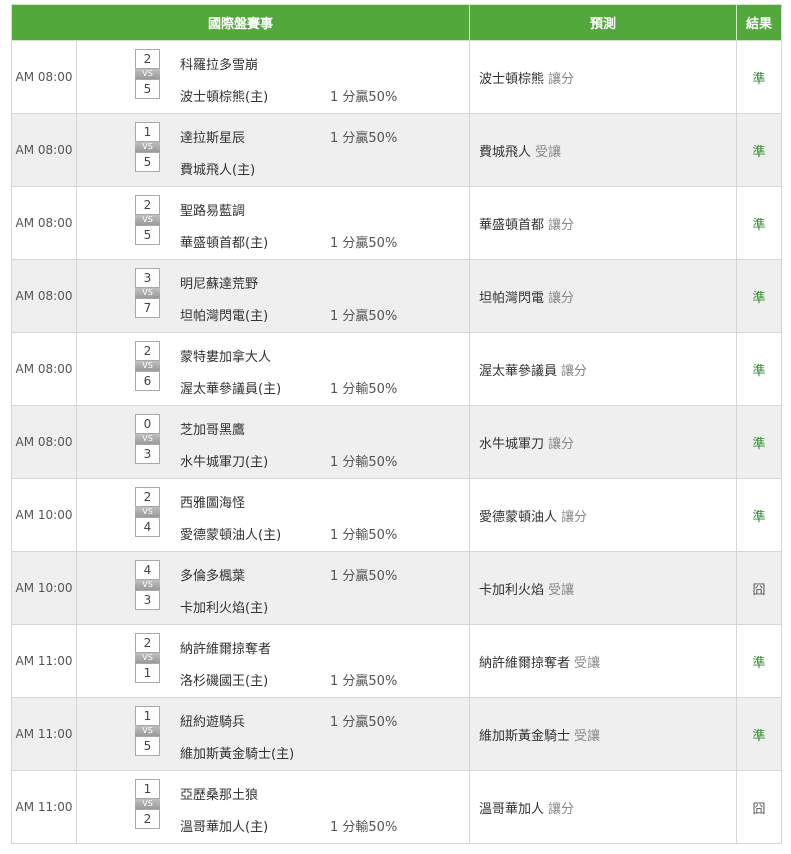  What do you see at coordinates (224, 462) in the screenshot?
I see `home-team: 水牛城軍刀(主)` at bounding box center [224, 462].